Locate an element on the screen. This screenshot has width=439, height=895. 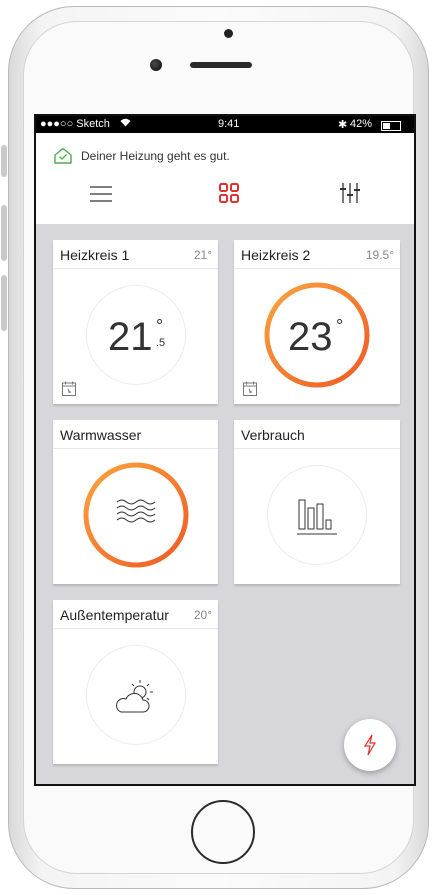
quick-action-button is located at coordinates (370, 745).